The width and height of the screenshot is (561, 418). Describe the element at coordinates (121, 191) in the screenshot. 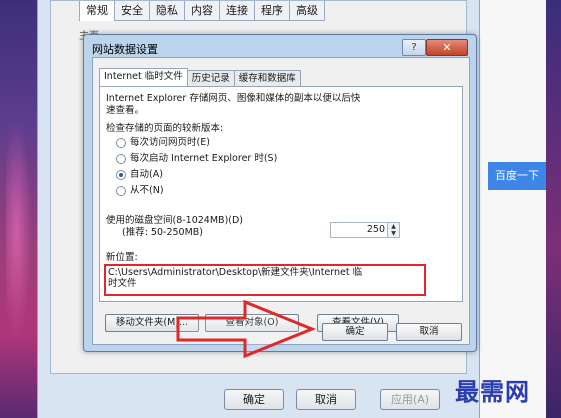

I see `radio-never` at that location.